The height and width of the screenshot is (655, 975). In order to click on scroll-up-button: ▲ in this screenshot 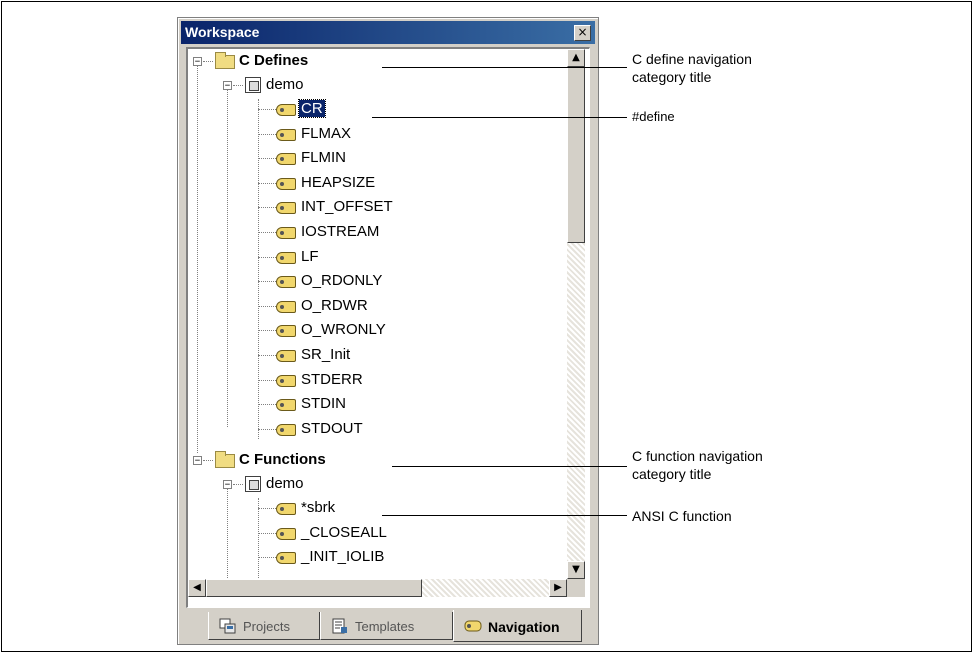, I will do `click(576, 58)`.